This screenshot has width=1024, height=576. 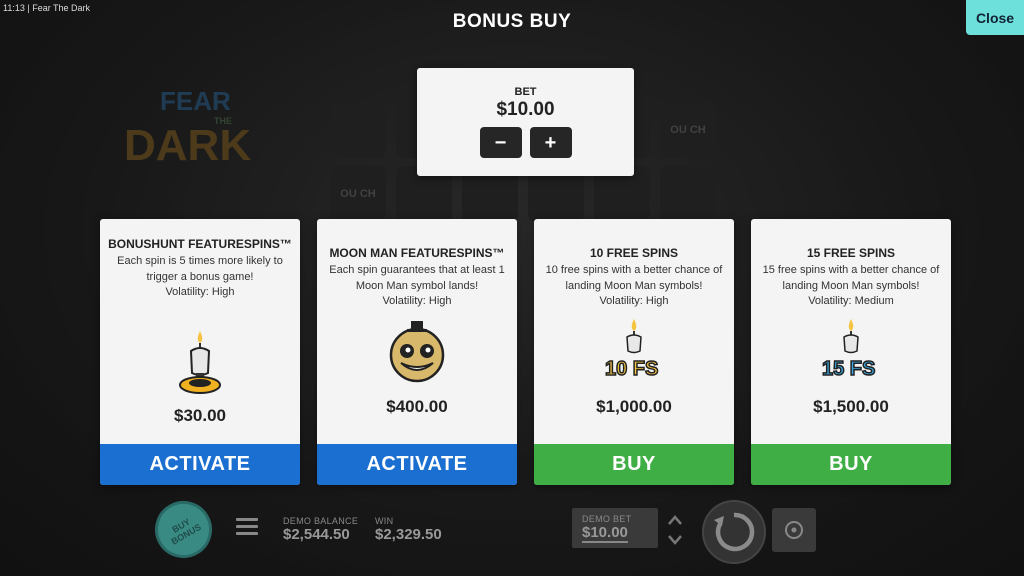 What do you see at coordinates (634, 406) in the screenshot?
I see `card-price: $1,000.00` at bounding box center [634, 406].